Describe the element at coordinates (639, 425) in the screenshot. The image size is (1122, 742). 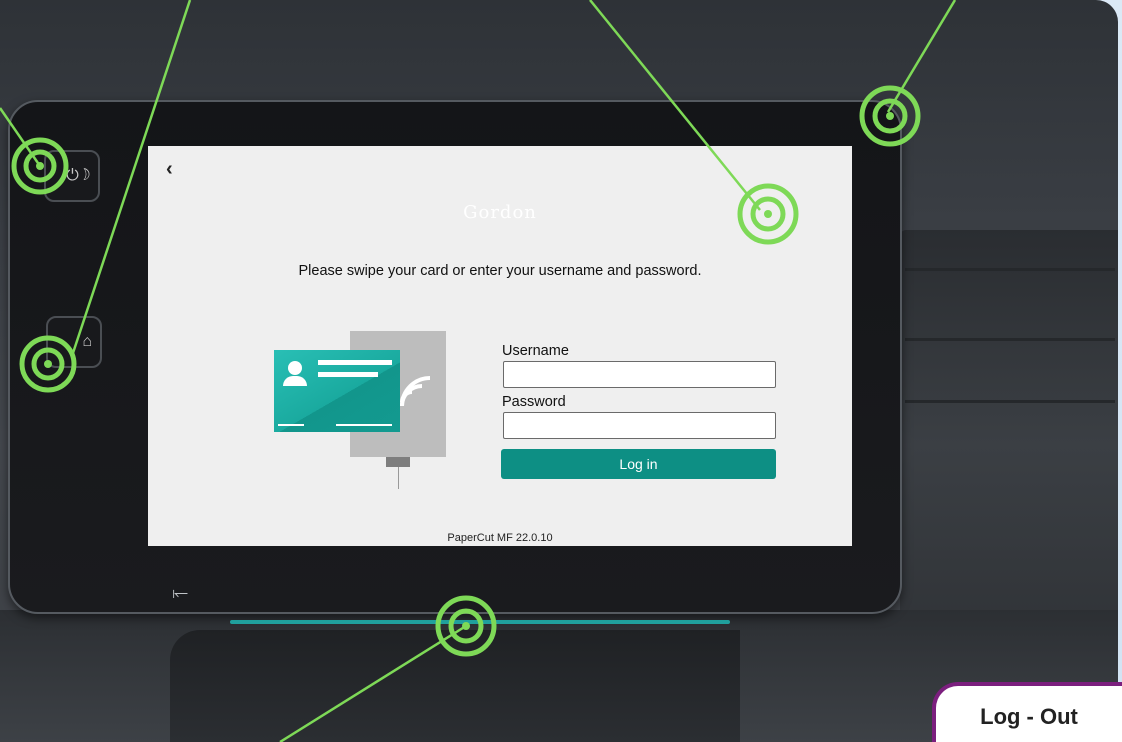
I see `password-field` at that location.